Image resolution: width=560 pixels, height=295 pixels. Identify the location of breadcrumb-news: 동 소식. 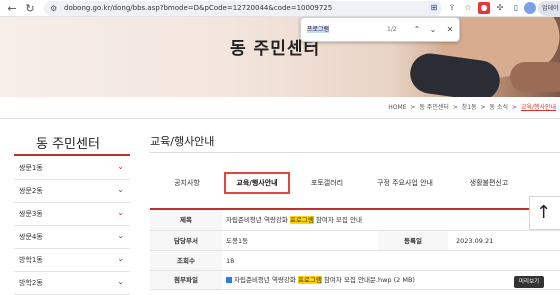
(499, 107).